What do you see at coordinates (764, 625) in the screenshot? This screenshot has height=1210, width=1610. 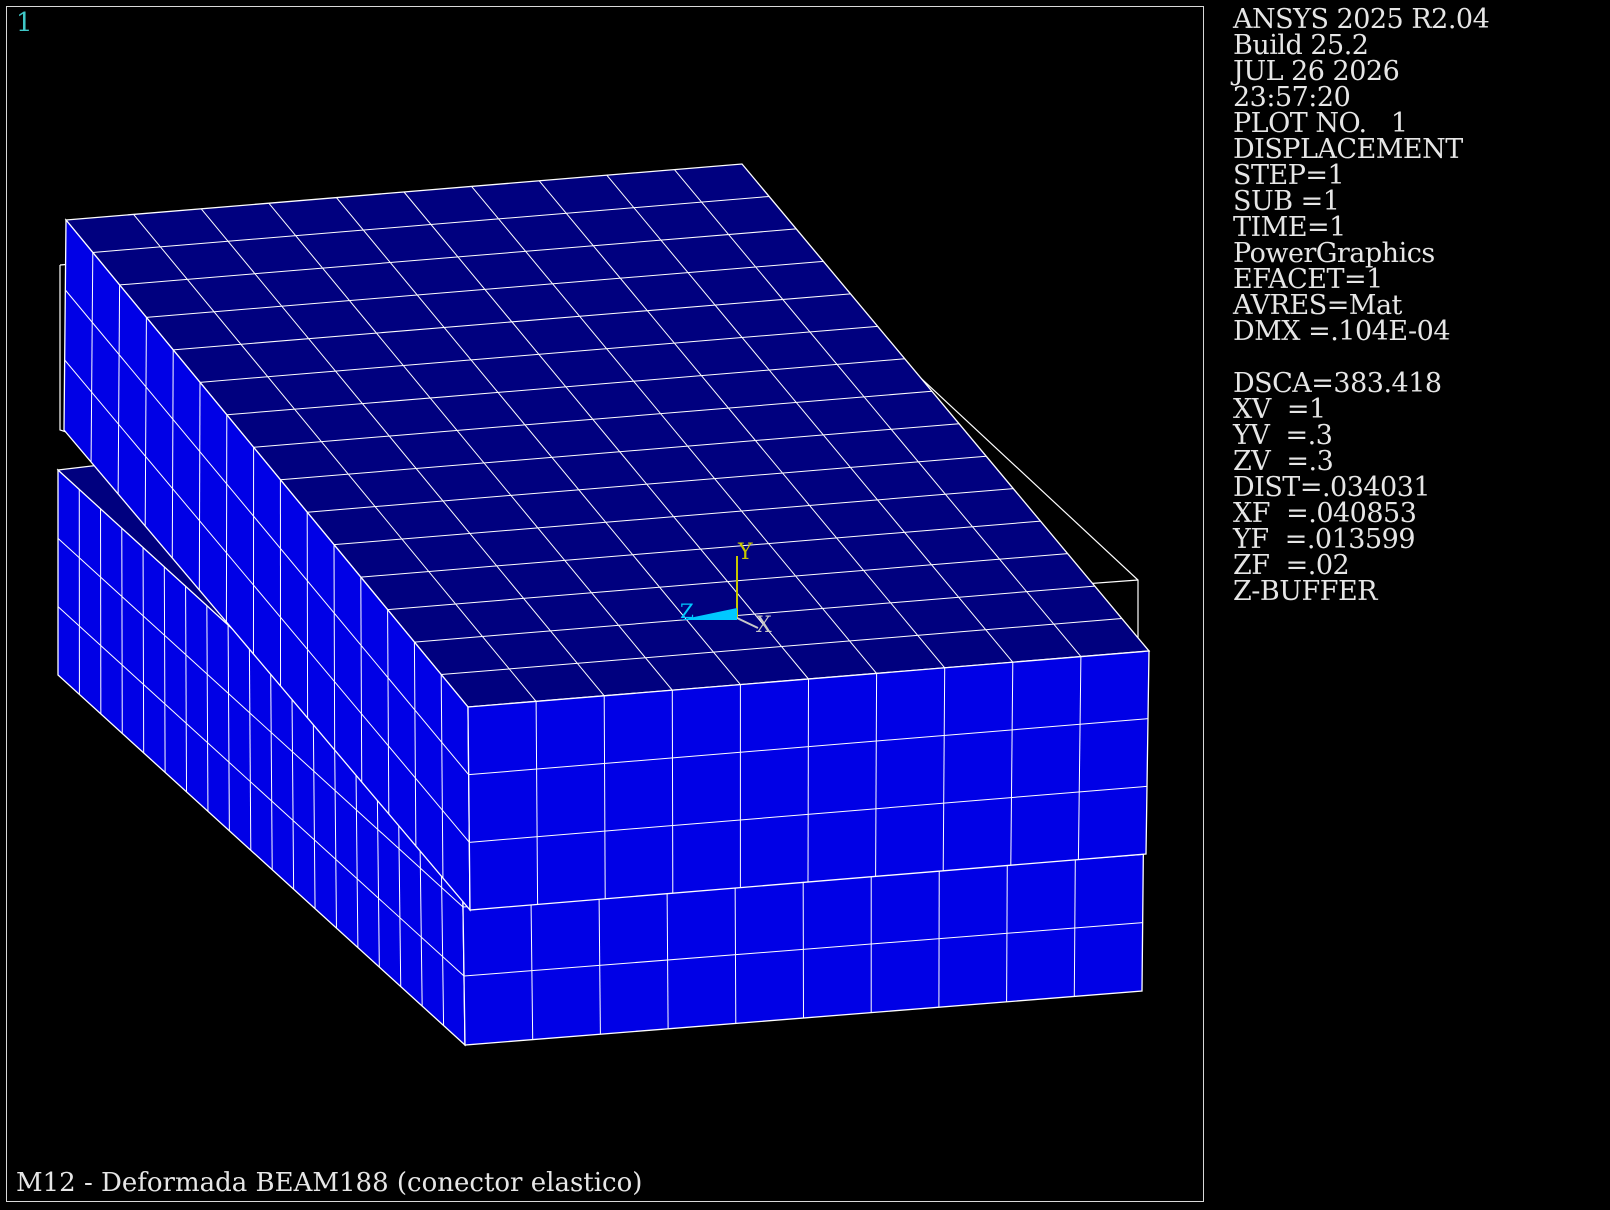 I see `triad-x-label: X` at bounding box center [764, 625].